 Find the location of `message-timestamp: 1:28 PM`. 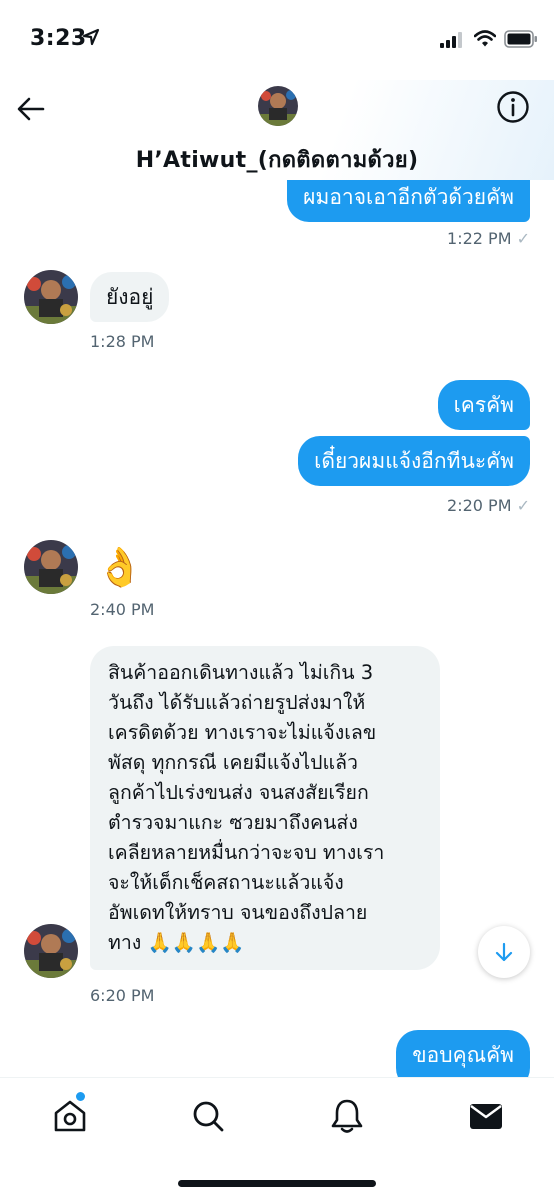

message-timestamp: 1:28 PM is located at coordinates (122, 341).